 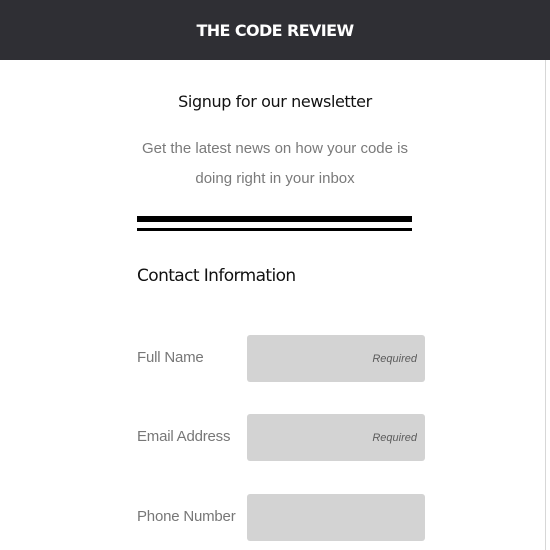 What do you see at coordinates (545, 305) in the screenshot?
I see `page-edge-divider` at bounding box center [545, 305].